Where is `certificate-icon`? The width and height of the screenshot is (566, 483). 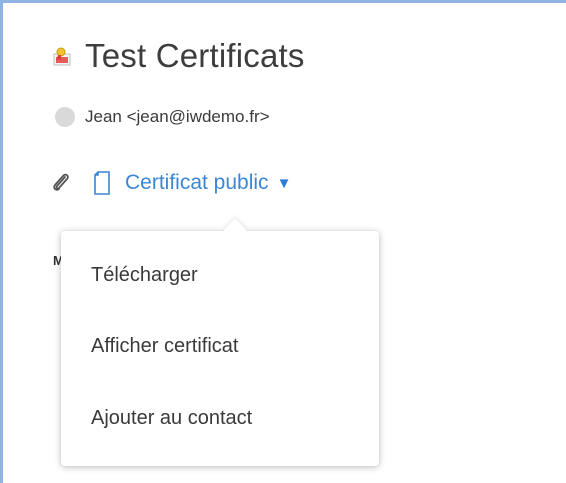 certificate-icon is located at coordinates (62, 56).